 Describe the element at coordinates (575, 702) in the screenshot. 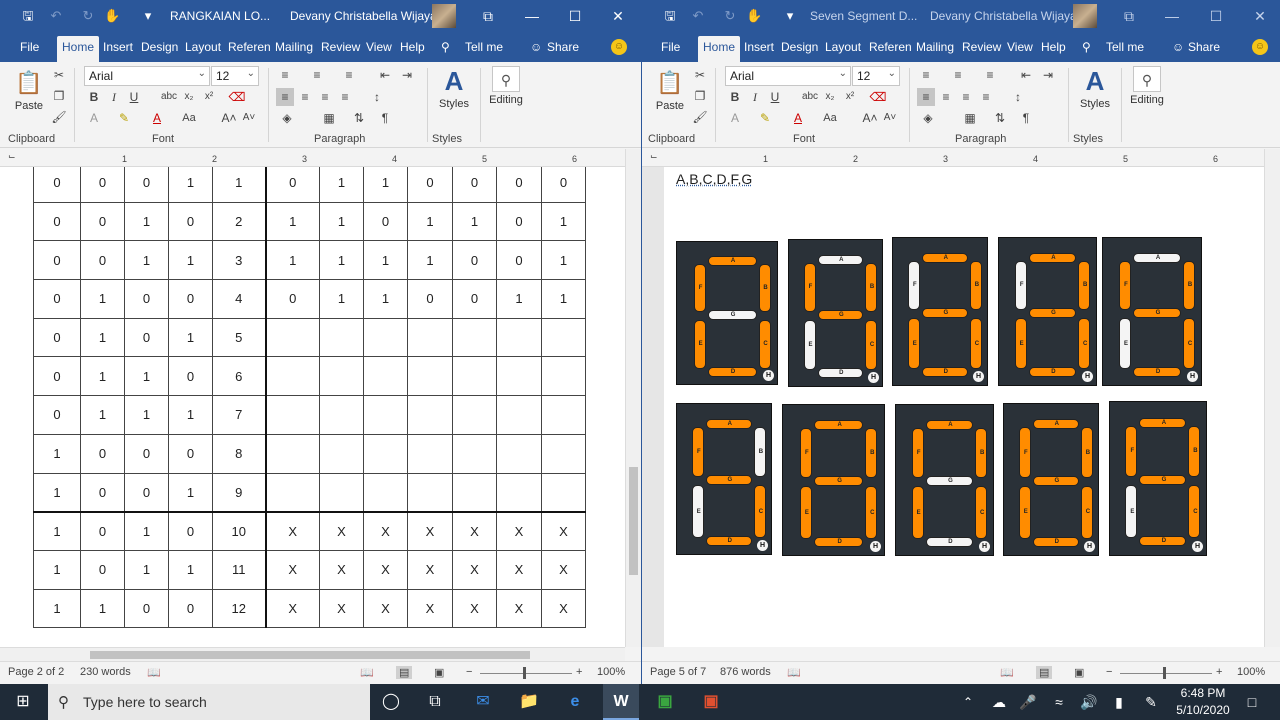

I see `edge-icon: e` at that location.